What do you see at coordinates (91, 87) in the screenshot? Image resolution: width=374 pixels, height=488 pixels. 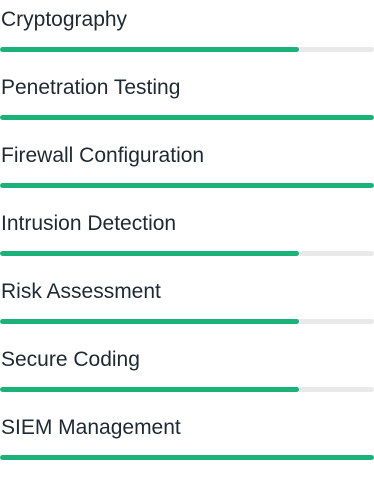 I see `skill-label: Penetration Testing` at bounding box center [91, 87].